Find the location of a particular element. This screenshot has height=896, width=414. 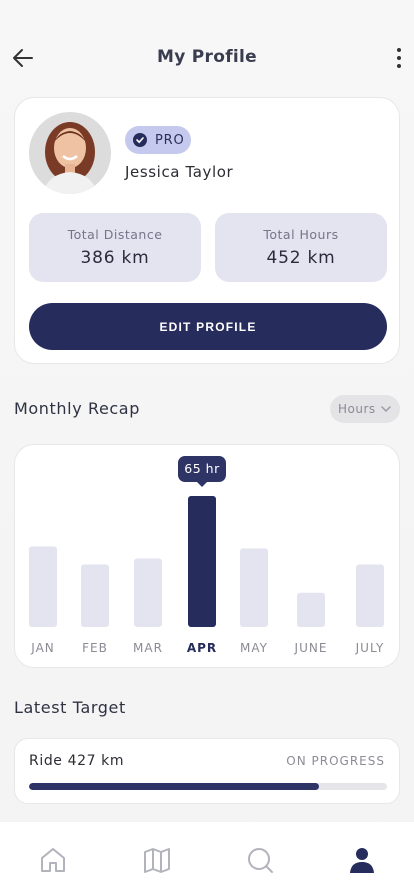

target-progress-bar is located at coordinates (208, 786).